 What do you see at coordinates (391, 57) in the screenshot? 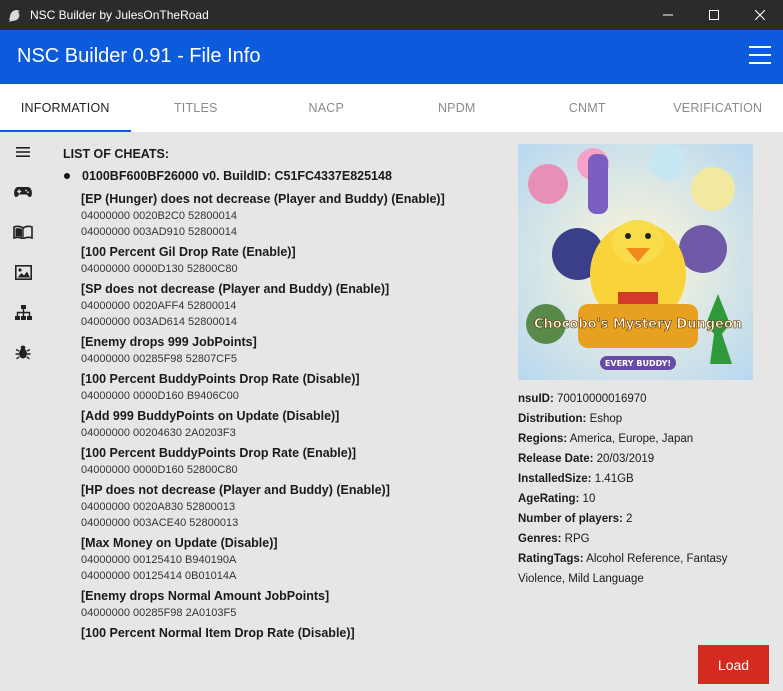
I see `app-bar: NSC Builder 0.91 - File Info` at bounding box center [391, 57].